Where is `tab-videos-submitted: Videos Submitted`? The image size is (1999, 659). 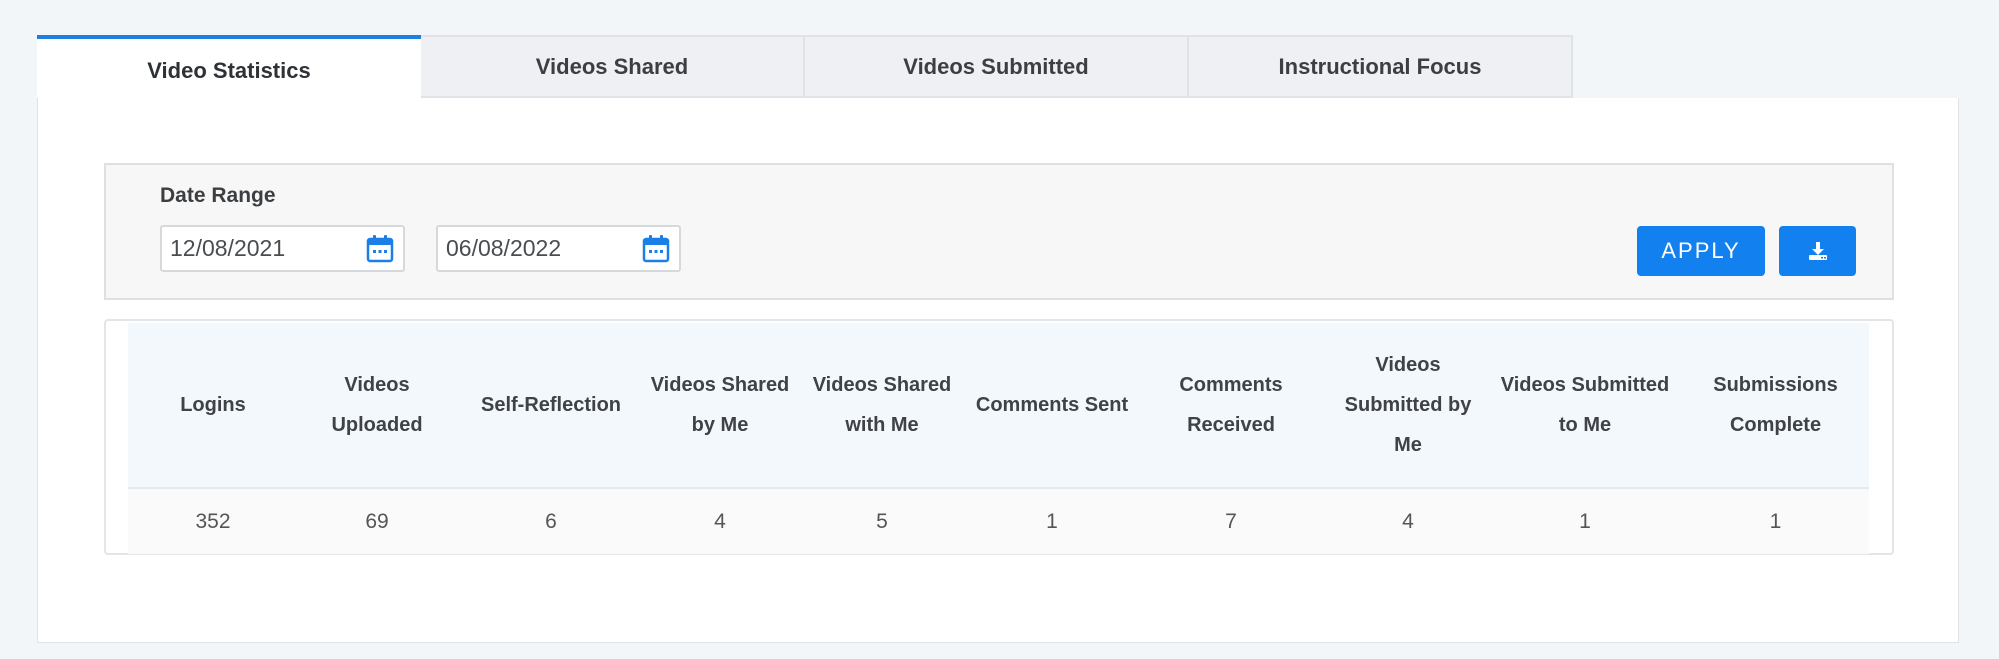
tab-videos-submitted: Videos Submitted is located at coordinates (997, 66).